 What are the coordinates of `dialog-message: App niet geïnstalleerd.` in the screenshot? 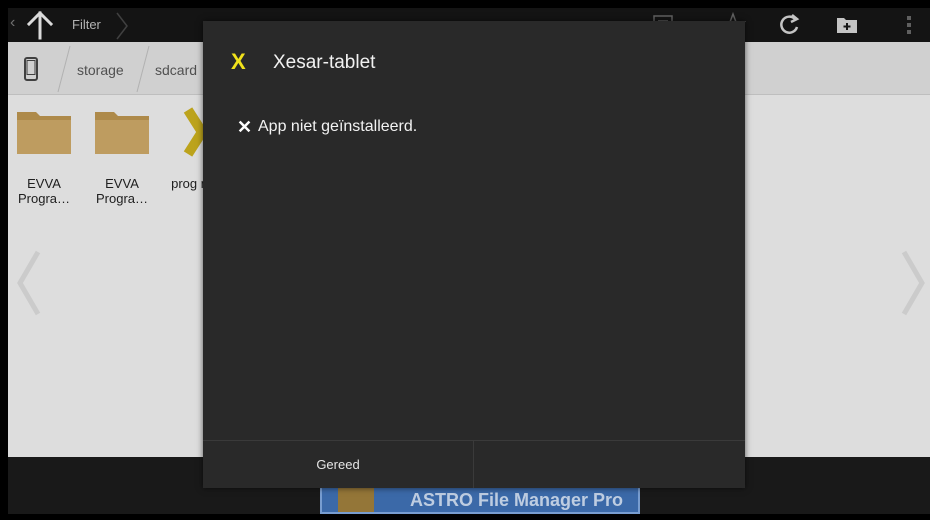 It's located at (338, 126).